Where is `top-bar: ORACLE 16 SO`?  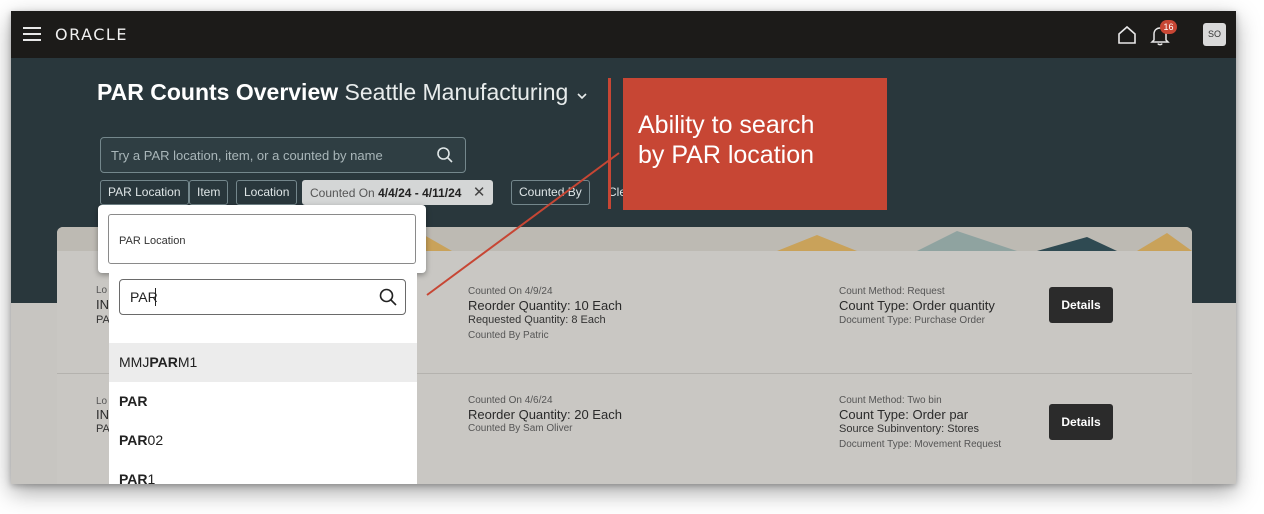
top-bar: ORACLE 16 SO is located at coordinates (623, 34).